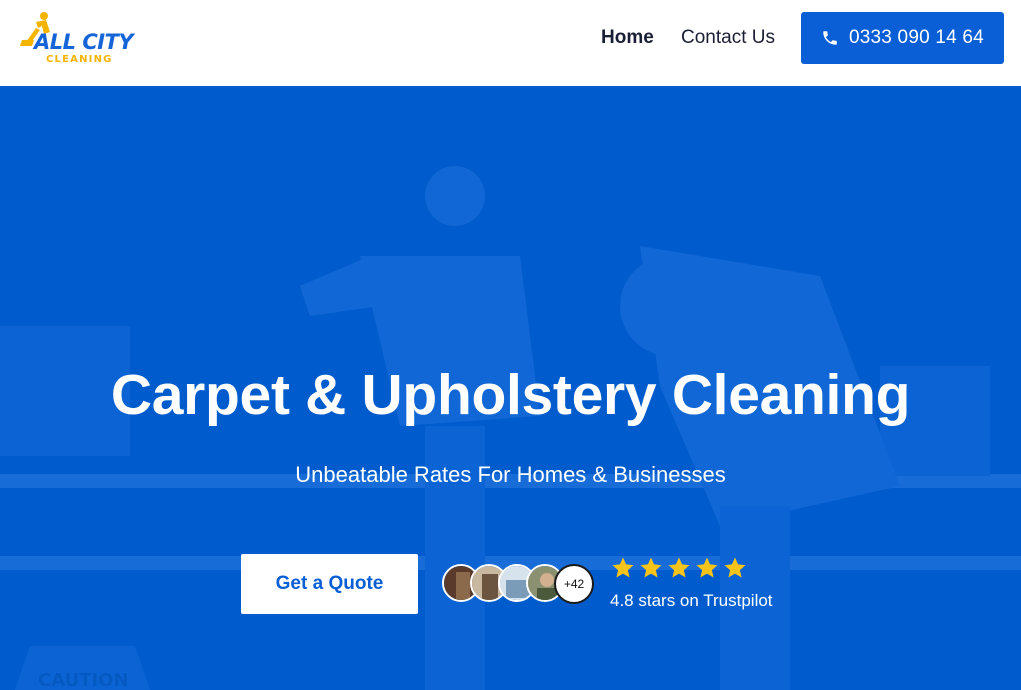  What do you see at coordinates (522, 584) in the screenshot?
I see `reviewer-avatars: +42` at bounding box center [522, 584].